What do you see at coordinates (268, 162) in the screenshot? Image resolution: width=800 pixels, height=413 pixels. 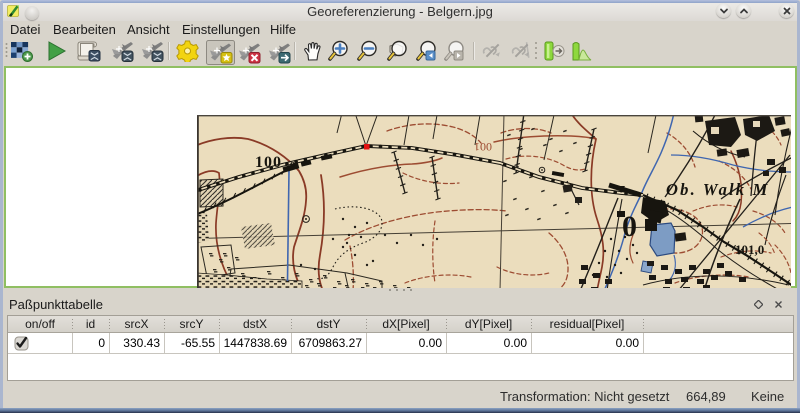 I see `svg-text: 100` at bounding box center [268, 162].